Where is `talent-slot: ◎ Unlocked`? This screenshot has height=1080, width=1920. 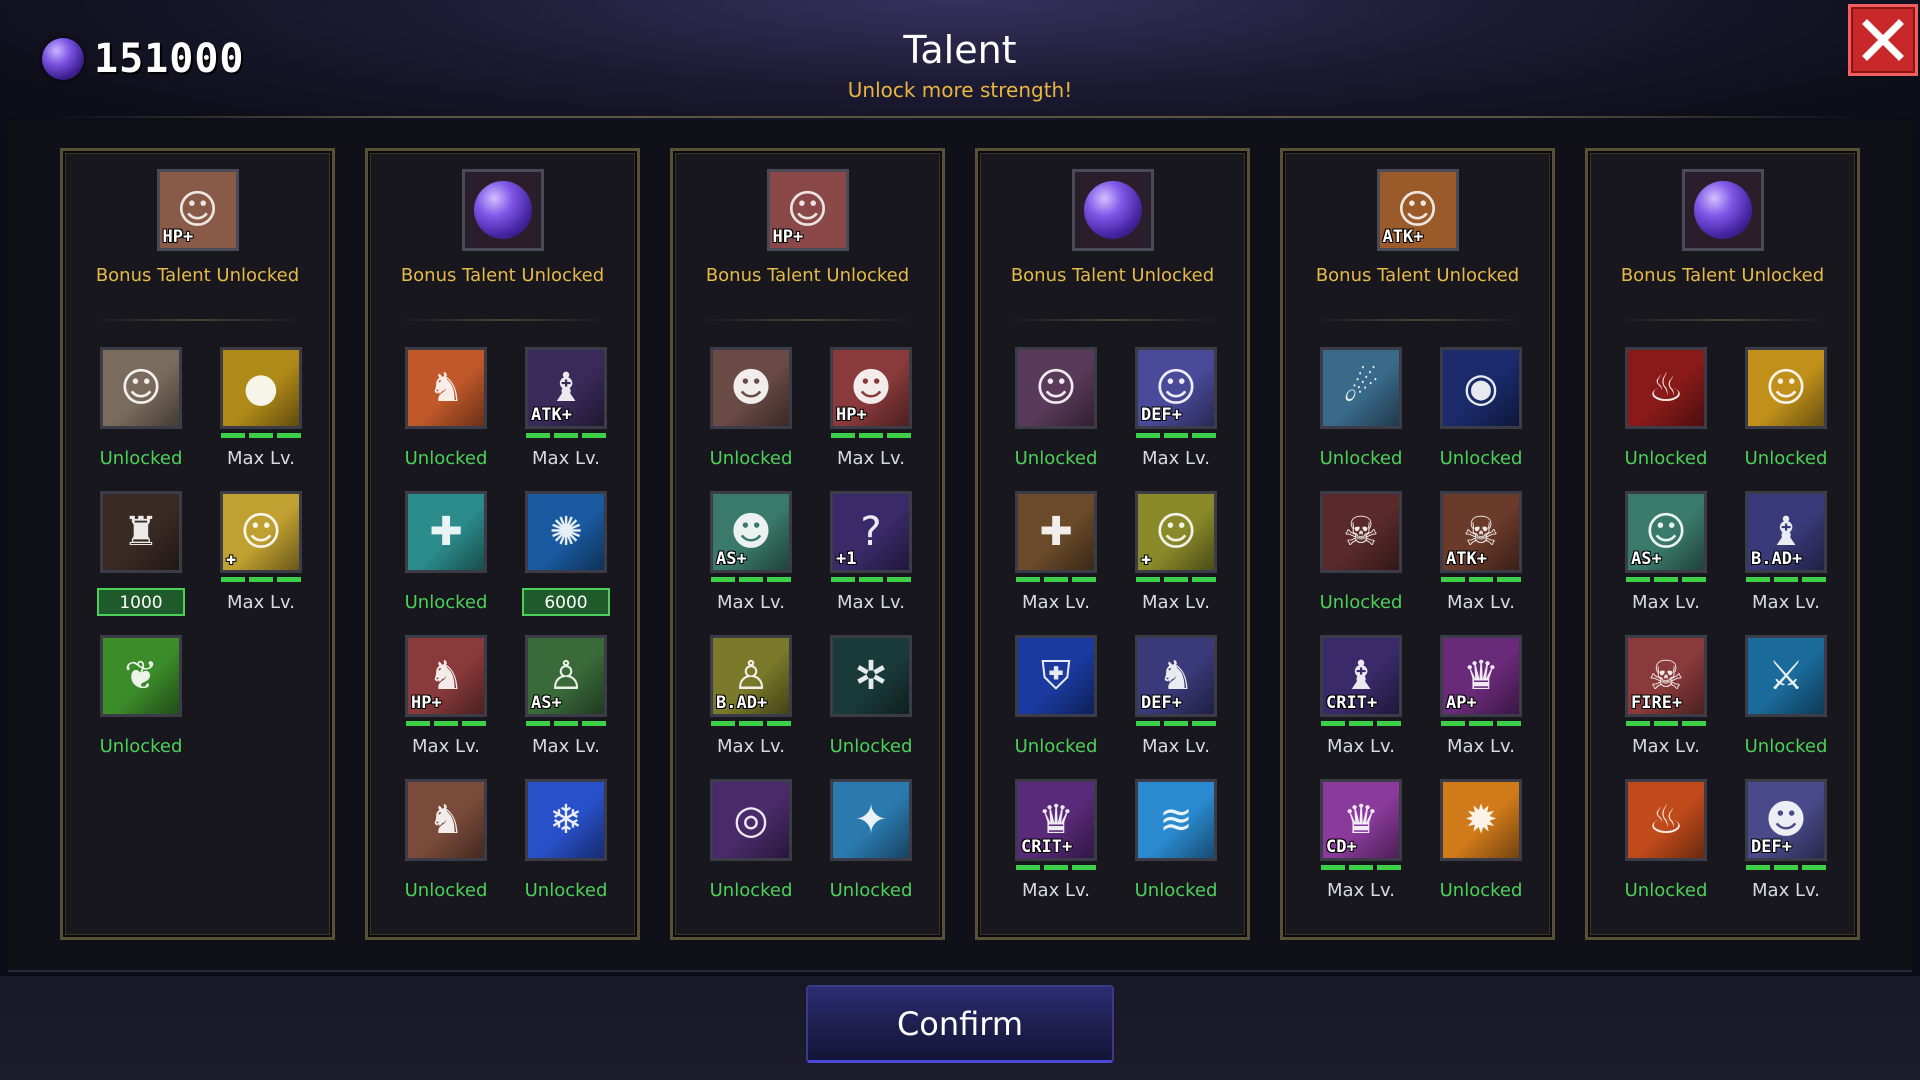 talent-slot: ◎ Unlocked is located at coordinates (751, 840).